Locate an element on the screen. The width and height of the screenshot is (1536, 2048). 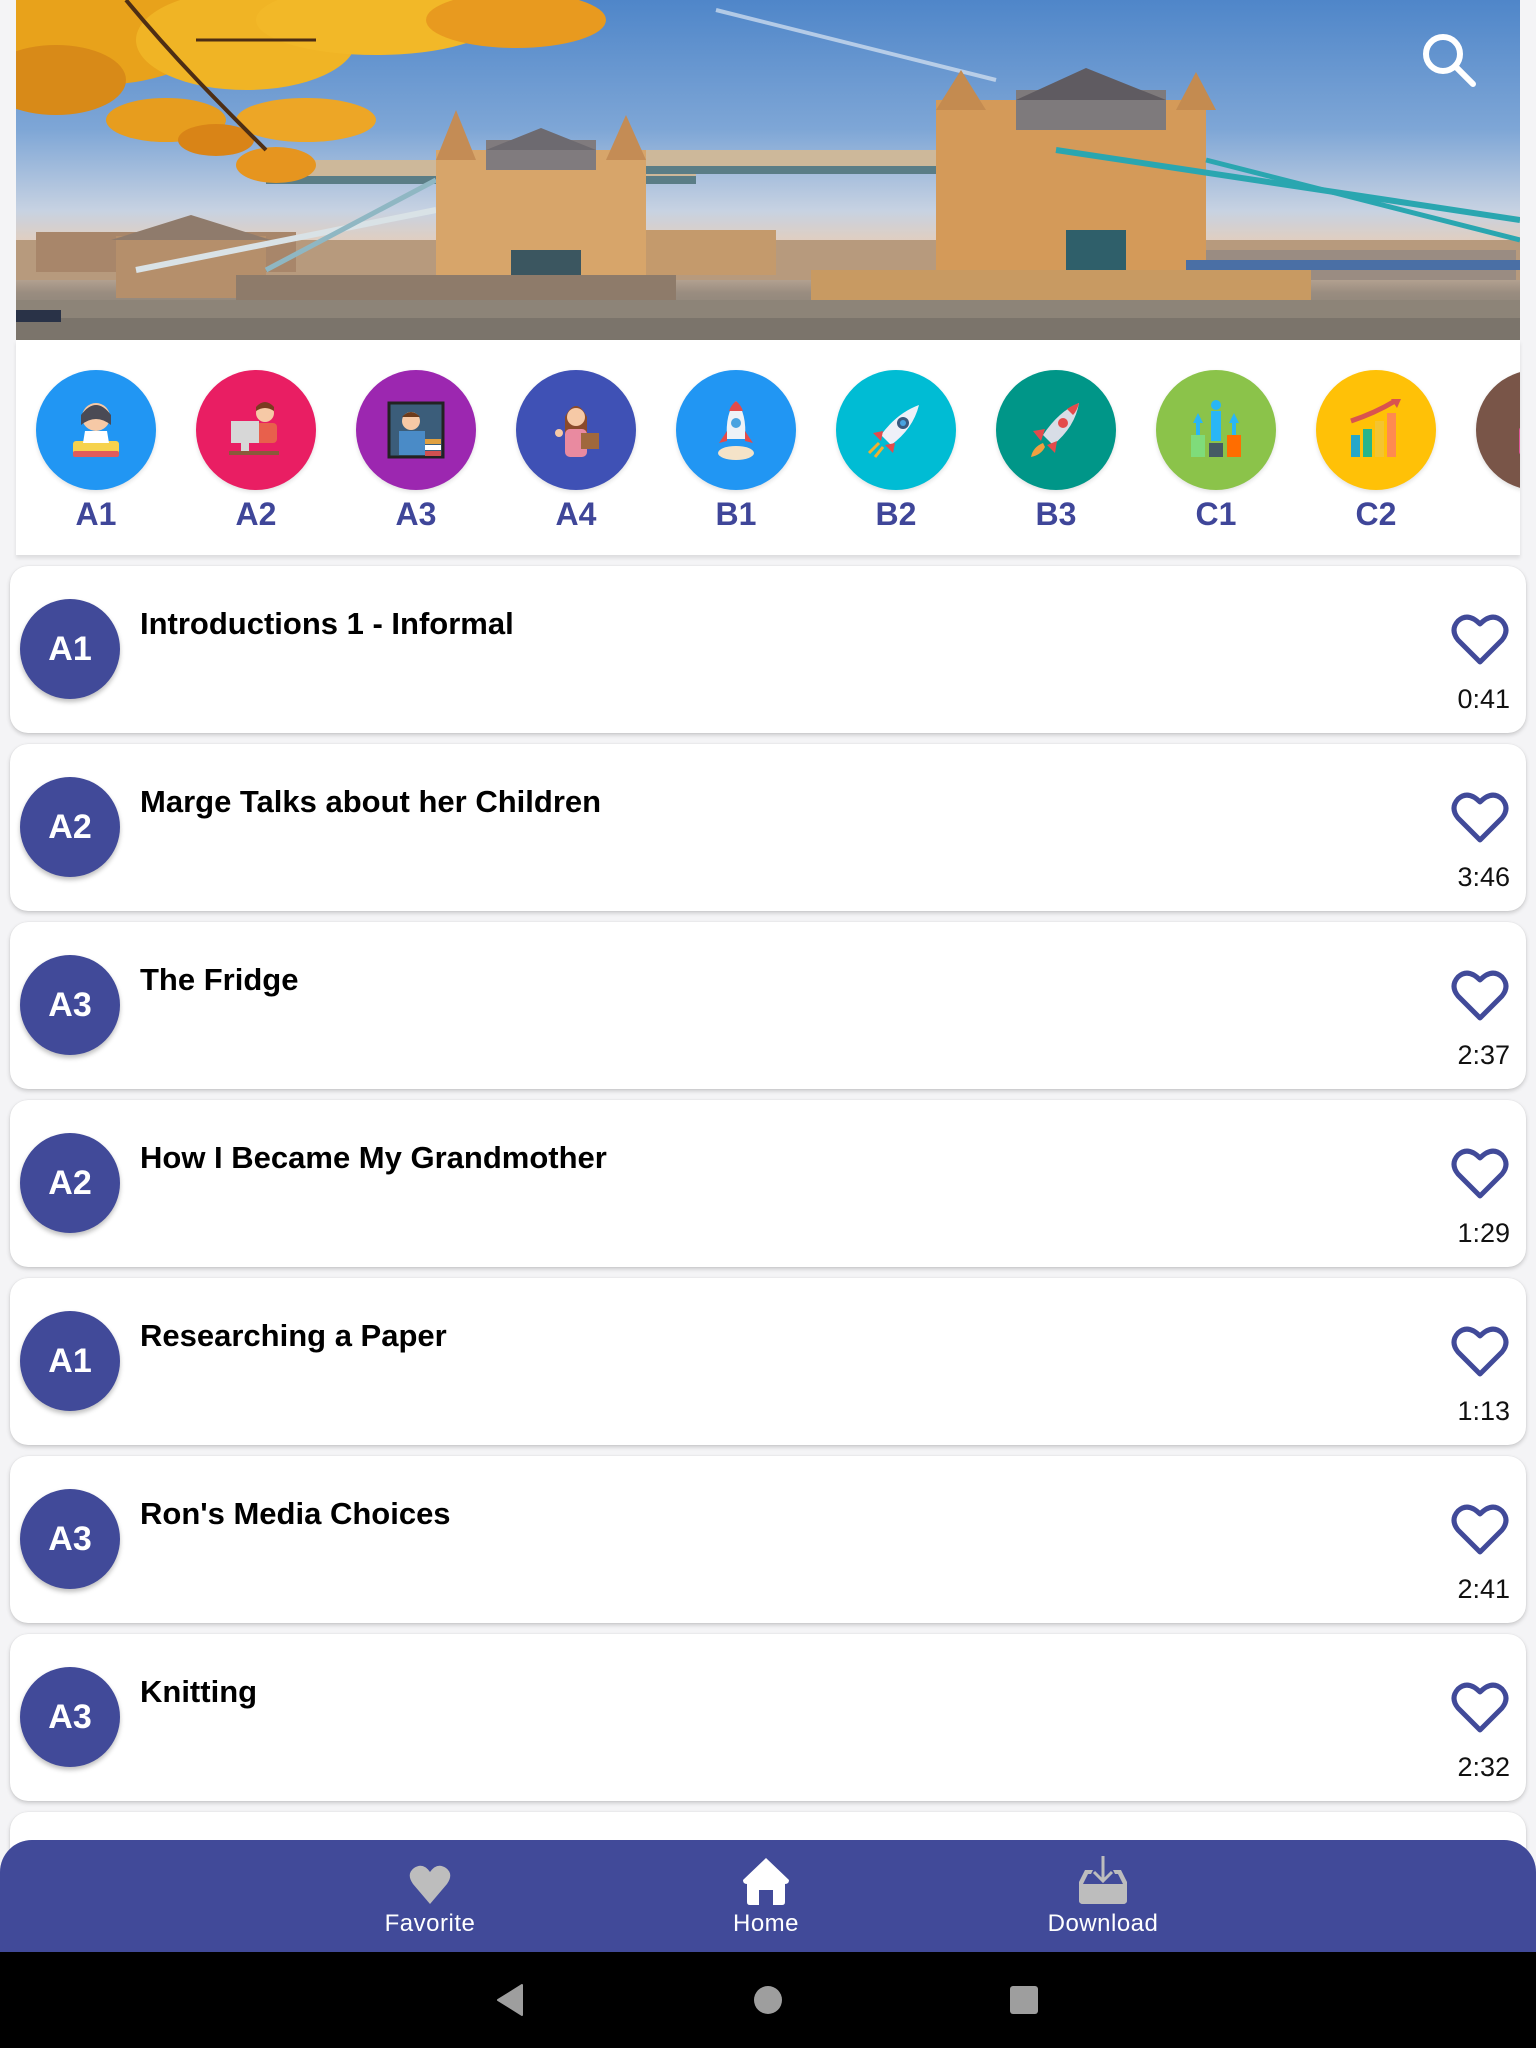
level-item-a2: A2 is located at coordinates (256, 451).